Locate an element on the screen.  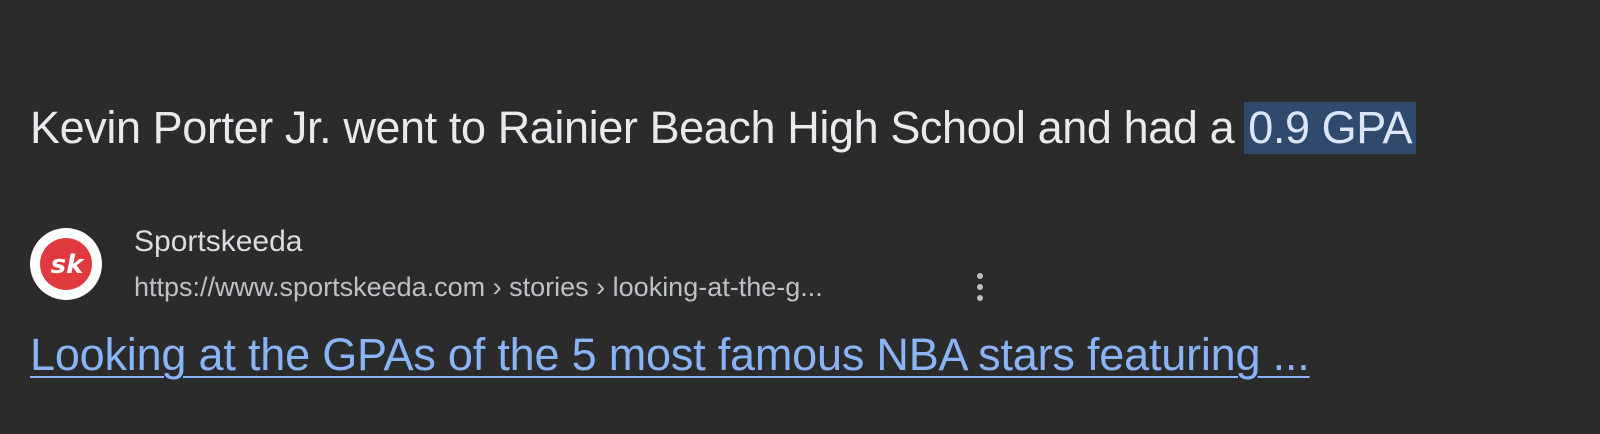
sportskeeda-logo-icon: sk is located at coordinates (66, 264).